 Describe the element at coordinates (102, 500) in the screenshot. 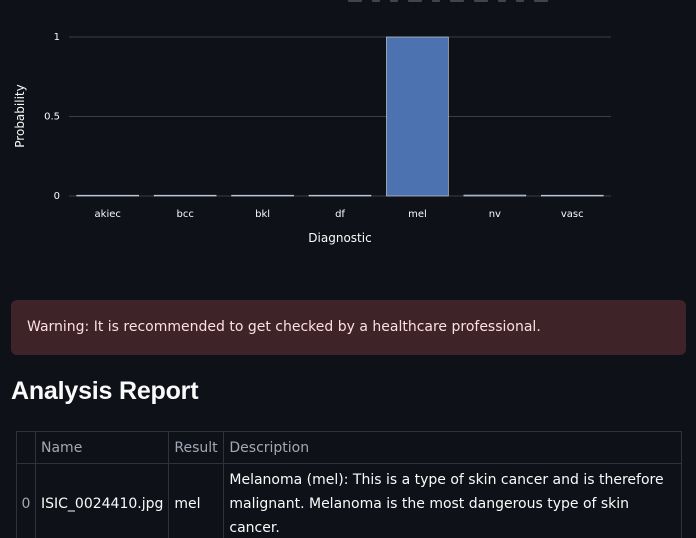

I see `row-name-cell: ISIC_0024410.jpg` at that location.